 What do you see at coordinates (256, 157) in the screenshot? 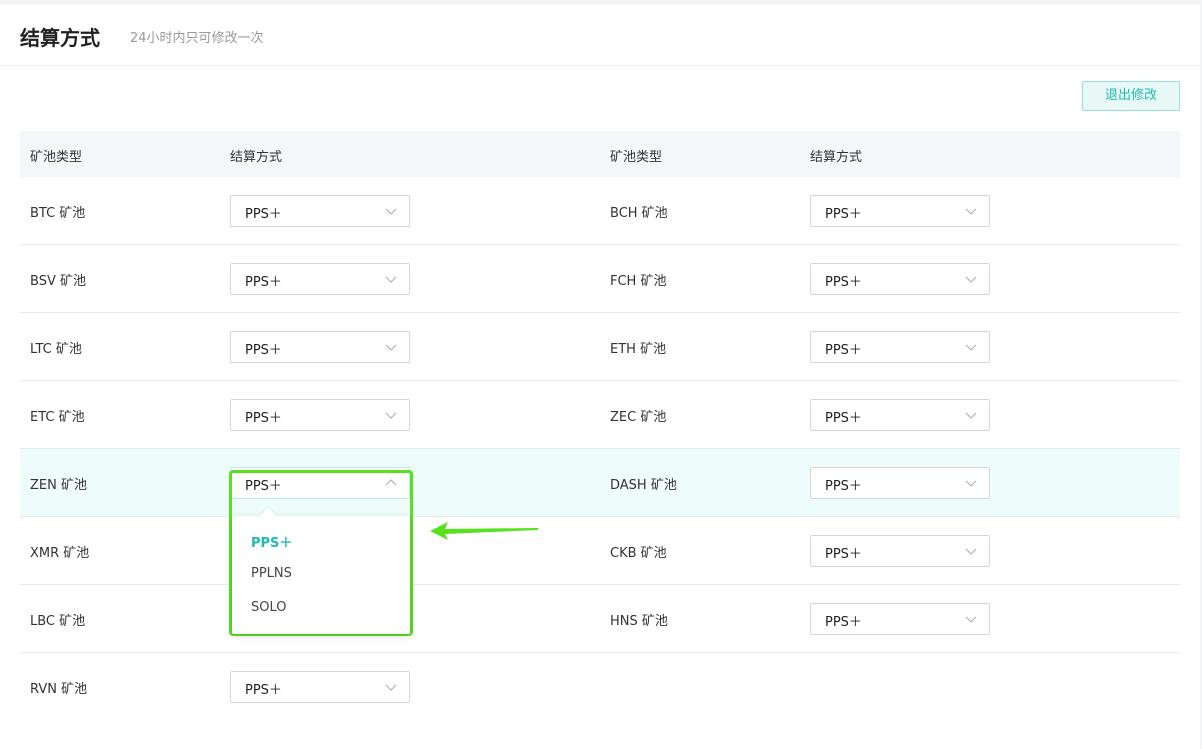
I see `header-method: 结算方式` at bounding box center [256, 157].